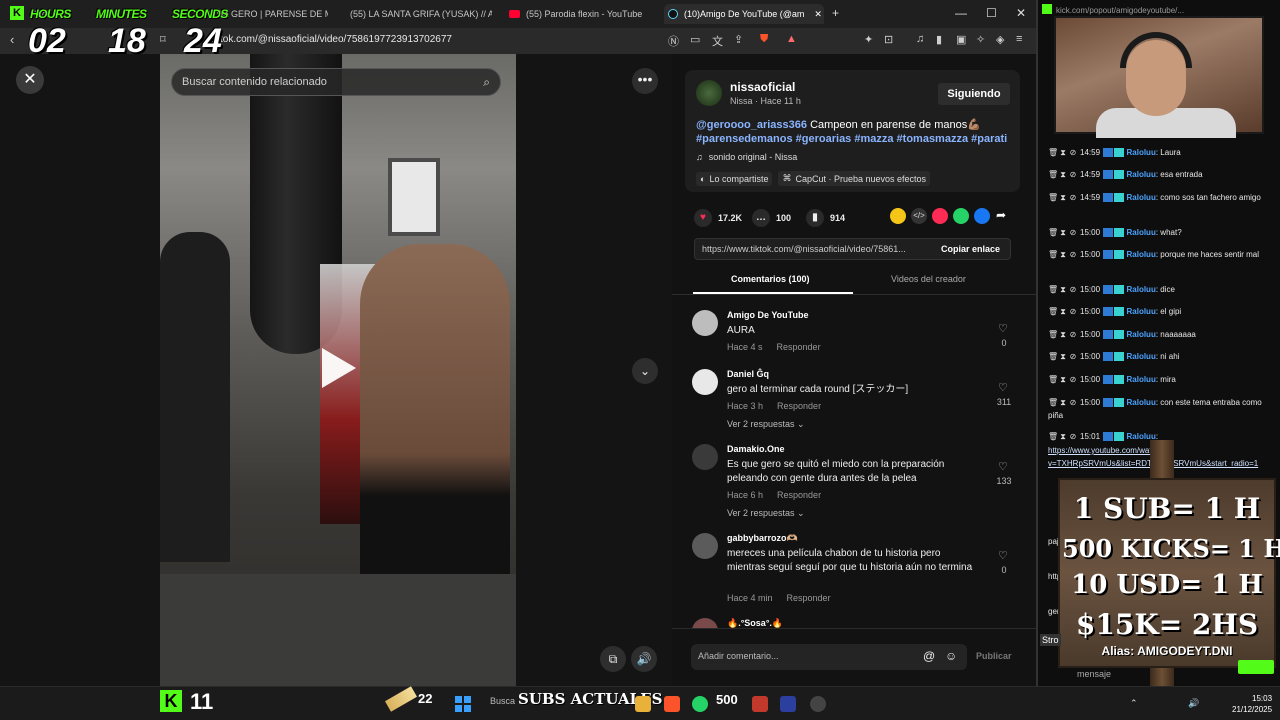 This screenshot has width=1280, height=720. I want to click on tab-comments: Comentarios (100), so click(770, 279).